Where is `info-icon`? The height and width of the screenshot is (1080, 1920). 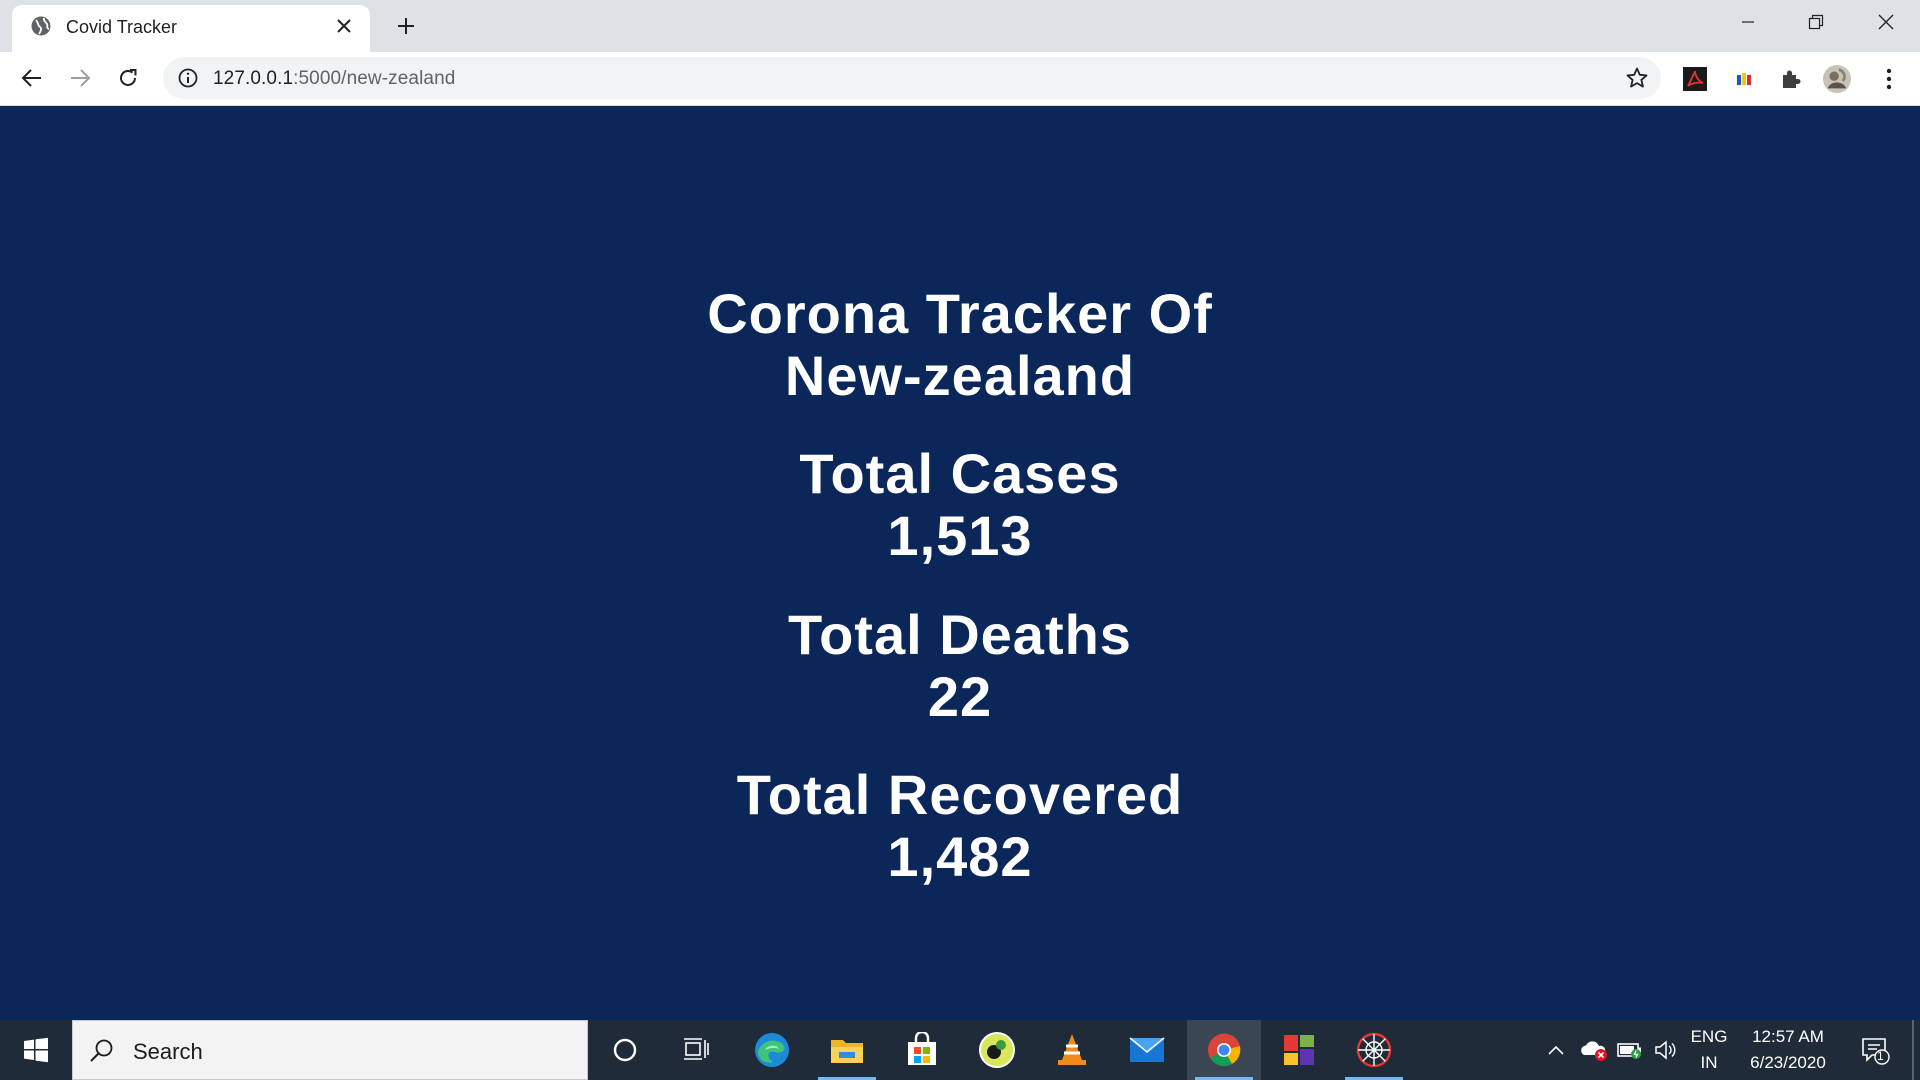 info-icon is located at coordinates (188, 78).